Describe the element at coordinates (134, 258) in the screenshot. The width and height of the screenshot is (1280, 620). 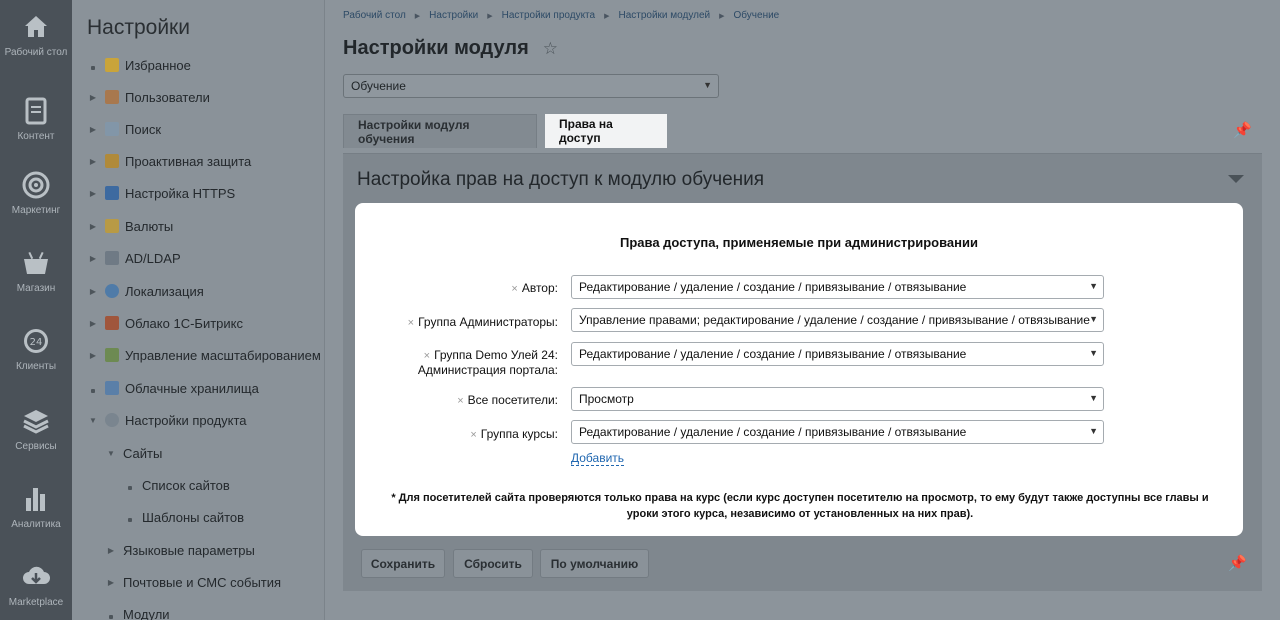
I see `menu-item-ldap: ▶ AD/LDAP` at that location.